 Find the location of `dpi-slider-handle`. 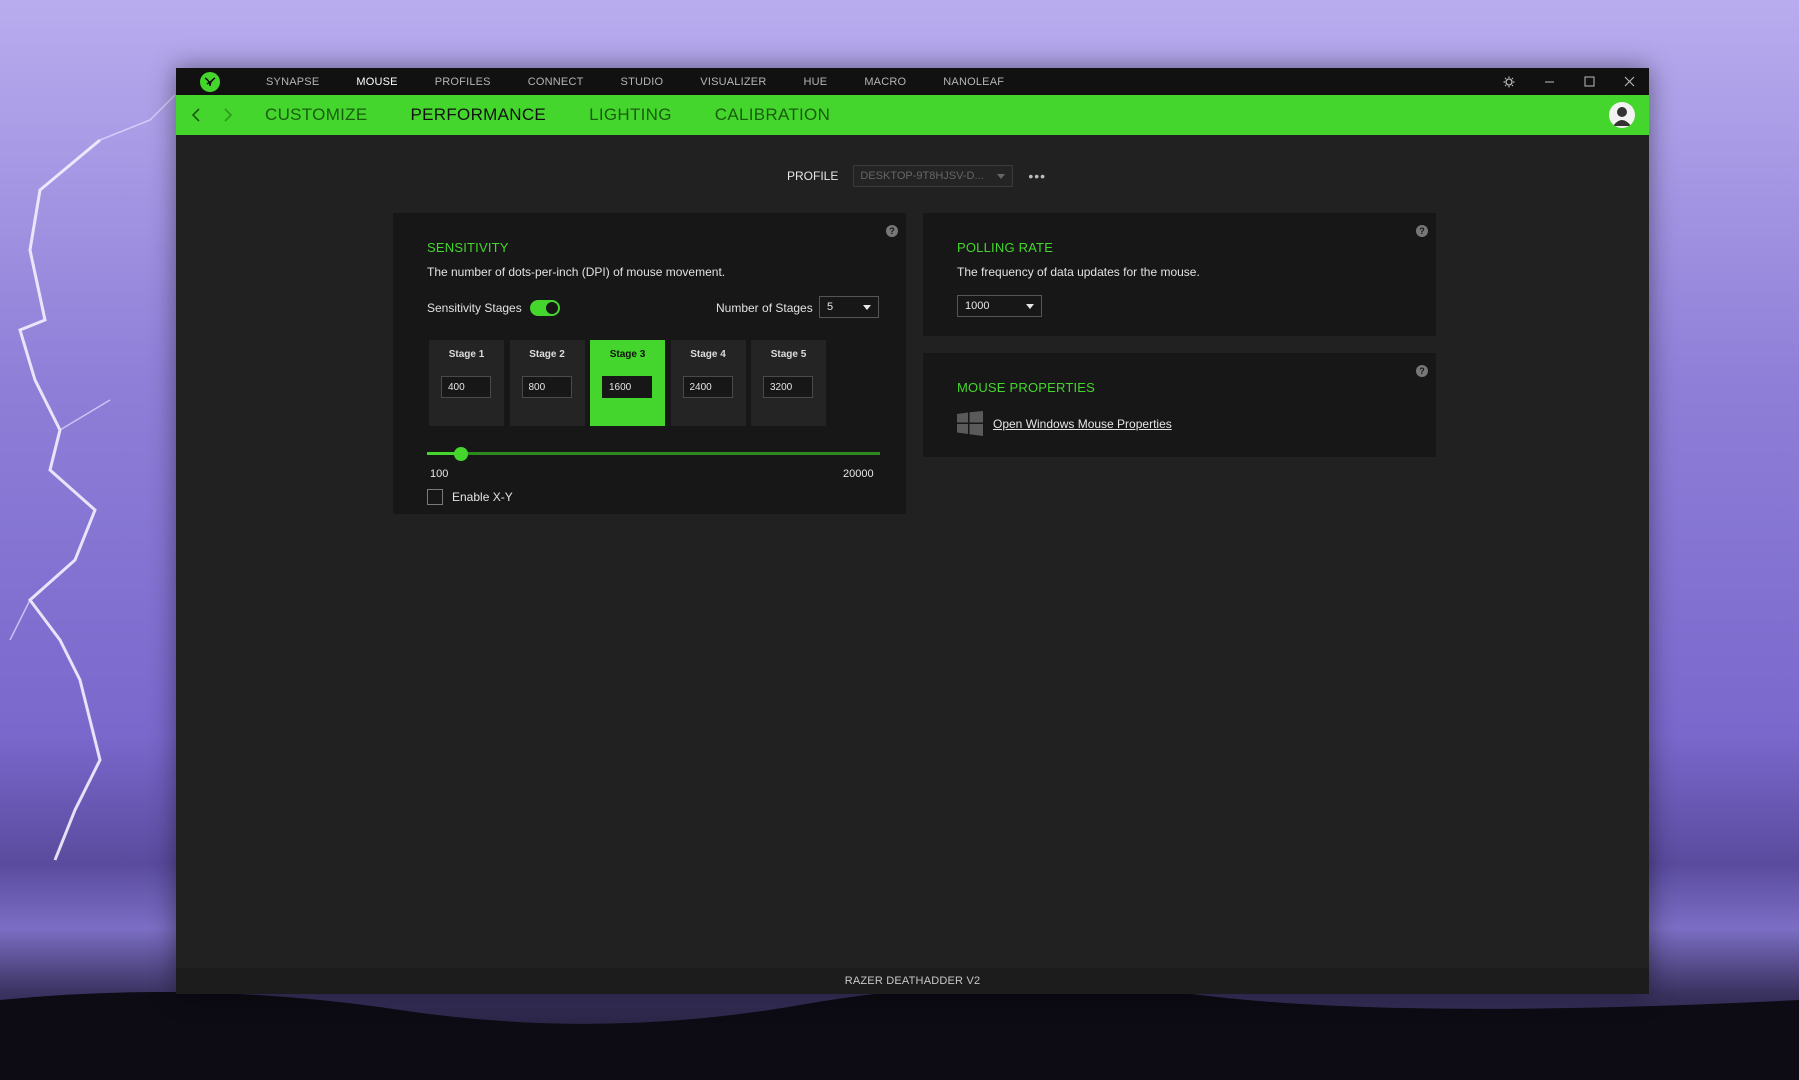

dpi-slider-handle is located at coordinates (461, 454).